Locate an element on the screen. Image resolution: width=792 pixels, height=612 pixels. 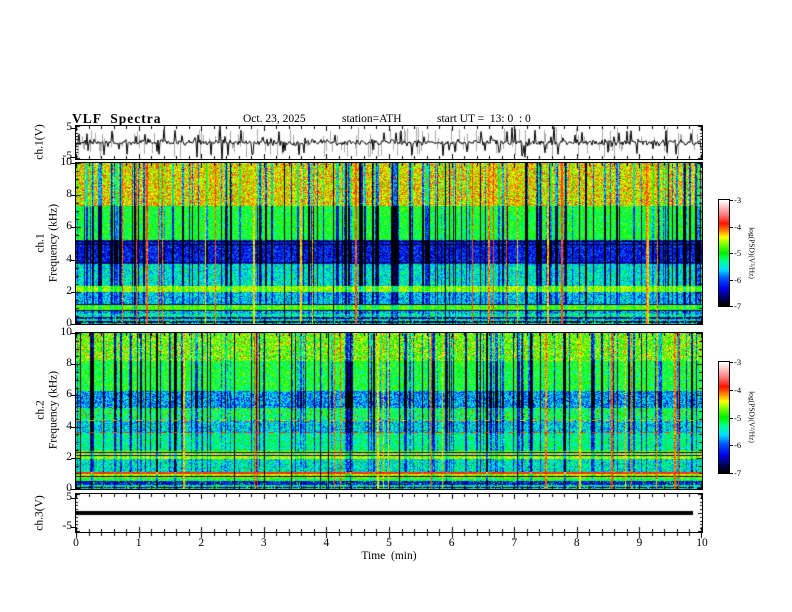
x-tick-label: 3 is located at coordinates (263, 543).